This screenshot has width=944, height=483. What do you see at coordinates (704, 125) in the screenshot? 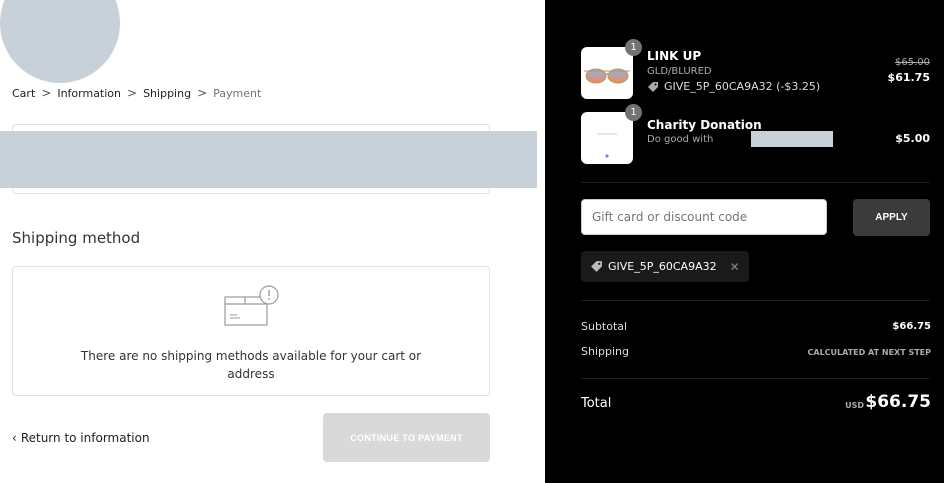
I see `item-name: Charity Donation` at bounding box center [704, 125].